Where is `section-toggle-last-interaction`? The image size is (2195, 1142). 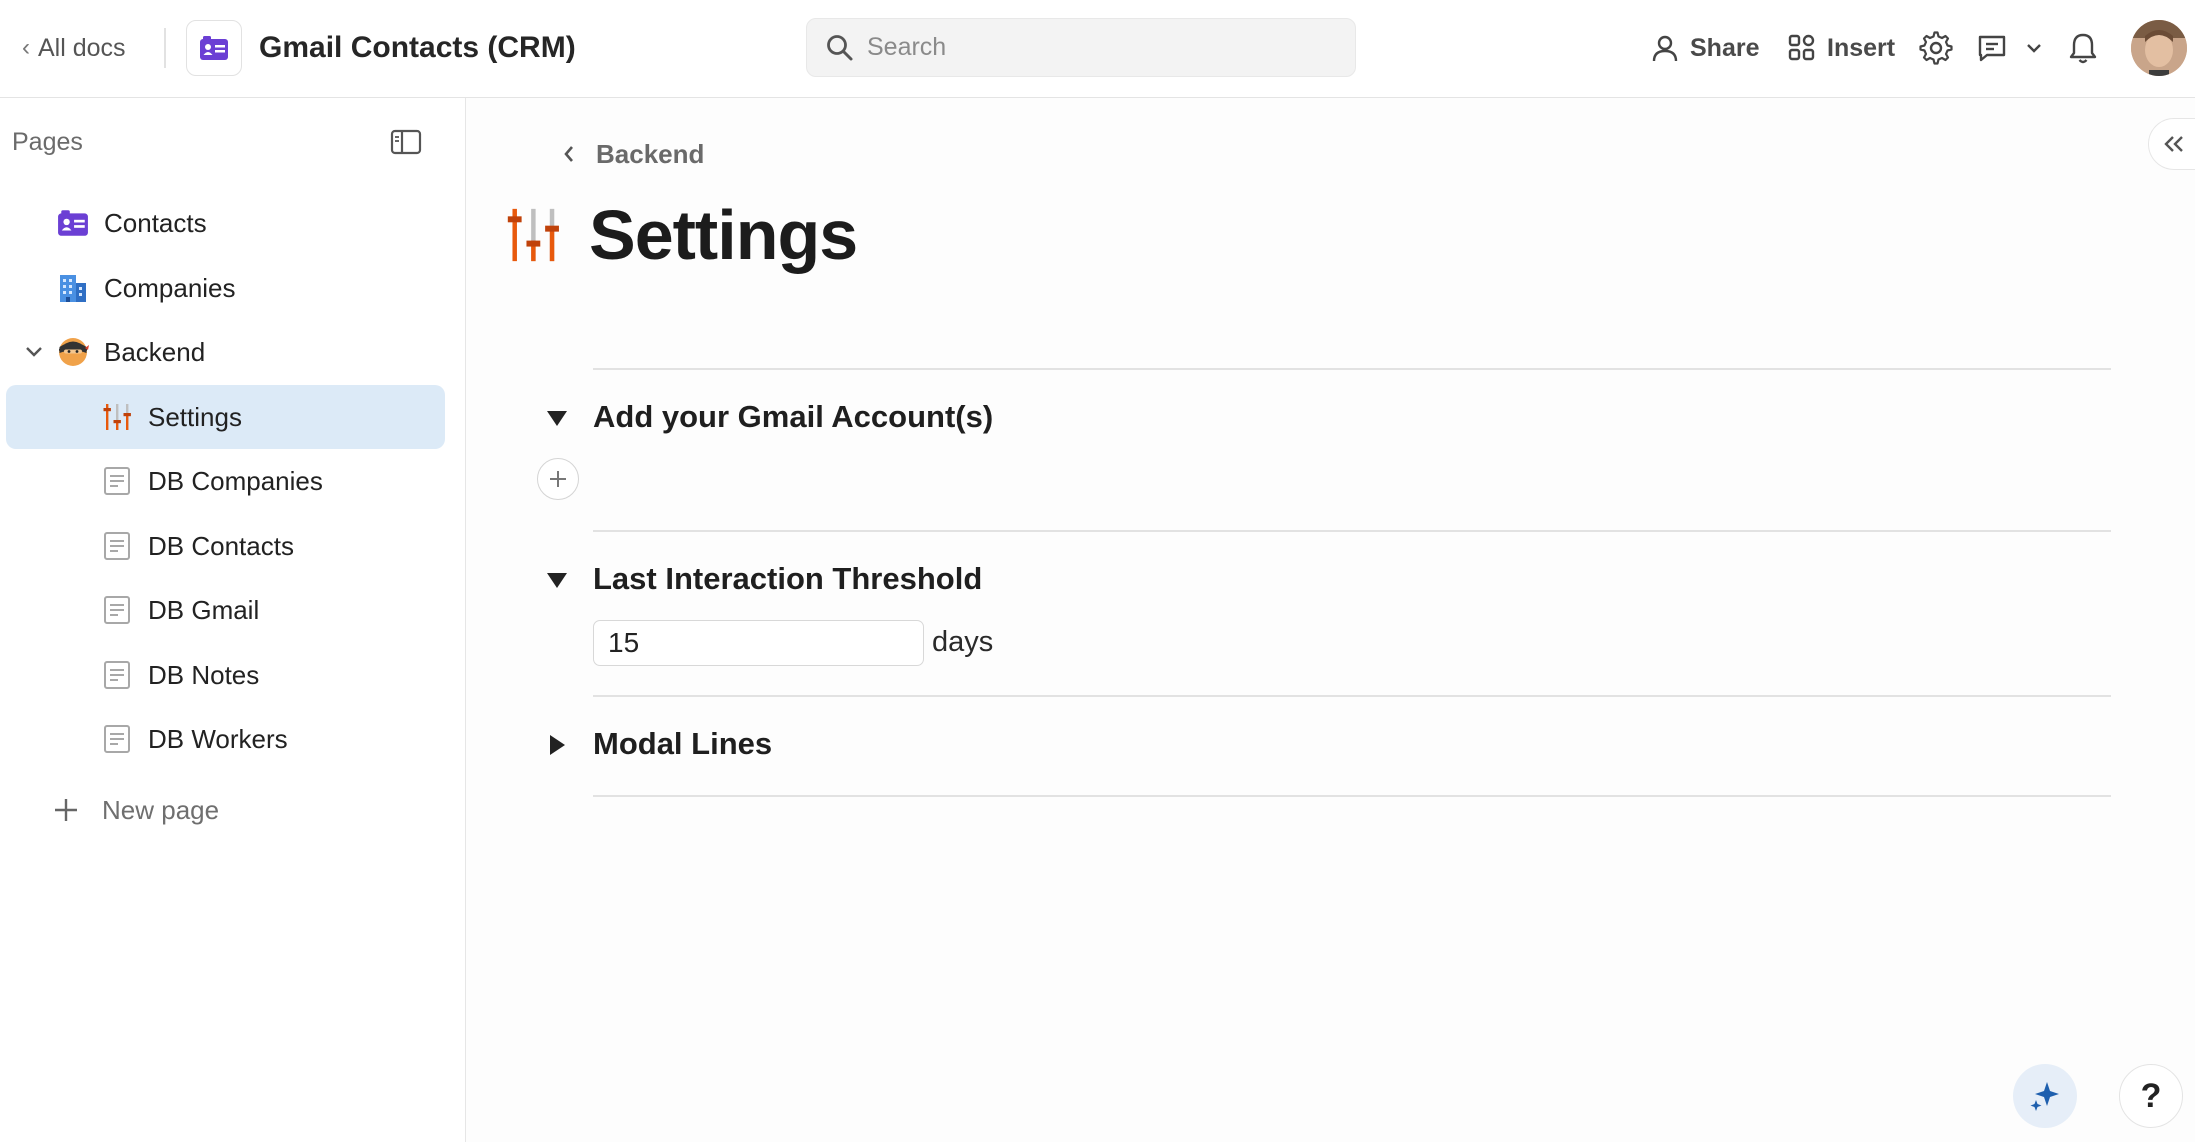
section-toggle-last-interaction is located at coordinates (557, 580).